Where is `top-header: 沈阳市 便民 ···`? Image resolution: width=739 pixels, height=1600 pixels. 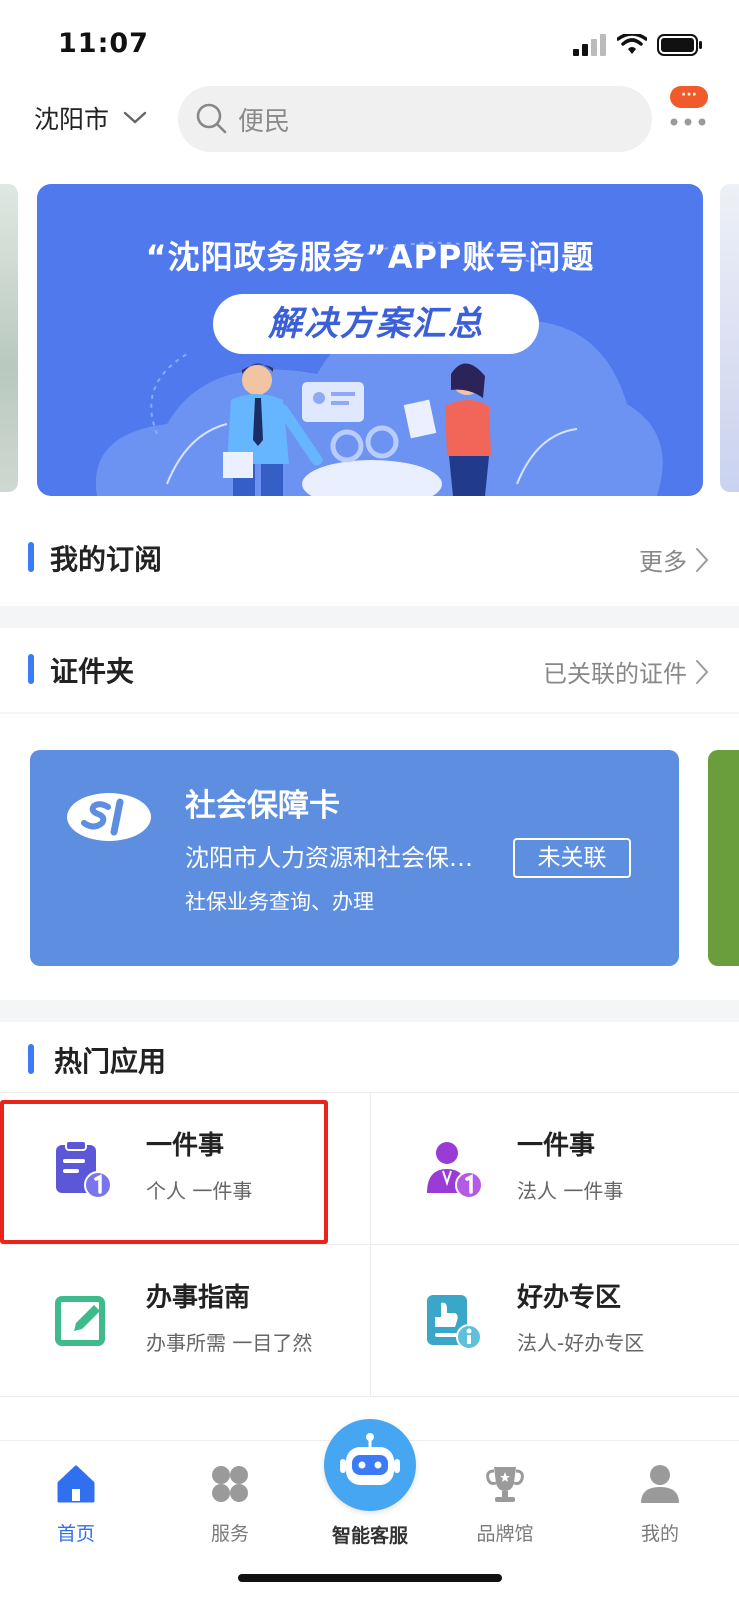
top-header: 沈阳市 便民 ··· is located at coordinates (369, 119).